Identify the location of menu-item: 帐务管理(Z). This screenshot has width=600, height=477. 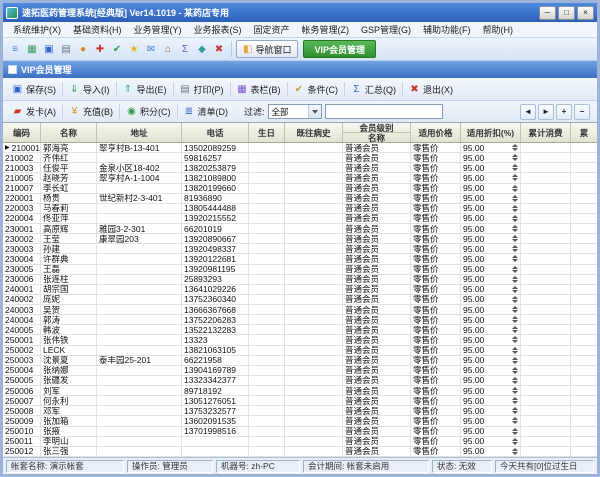
(326, 29).